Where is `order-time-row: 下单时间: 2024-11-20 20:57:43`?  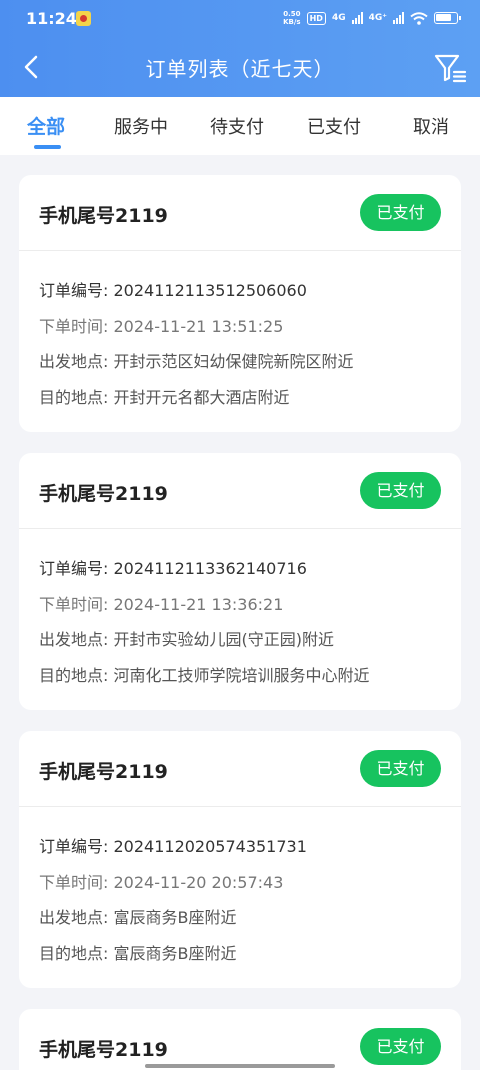 order-time-row: 下单时间: 2024-11-20 20:57:43 is located at coordinates (161, 881).